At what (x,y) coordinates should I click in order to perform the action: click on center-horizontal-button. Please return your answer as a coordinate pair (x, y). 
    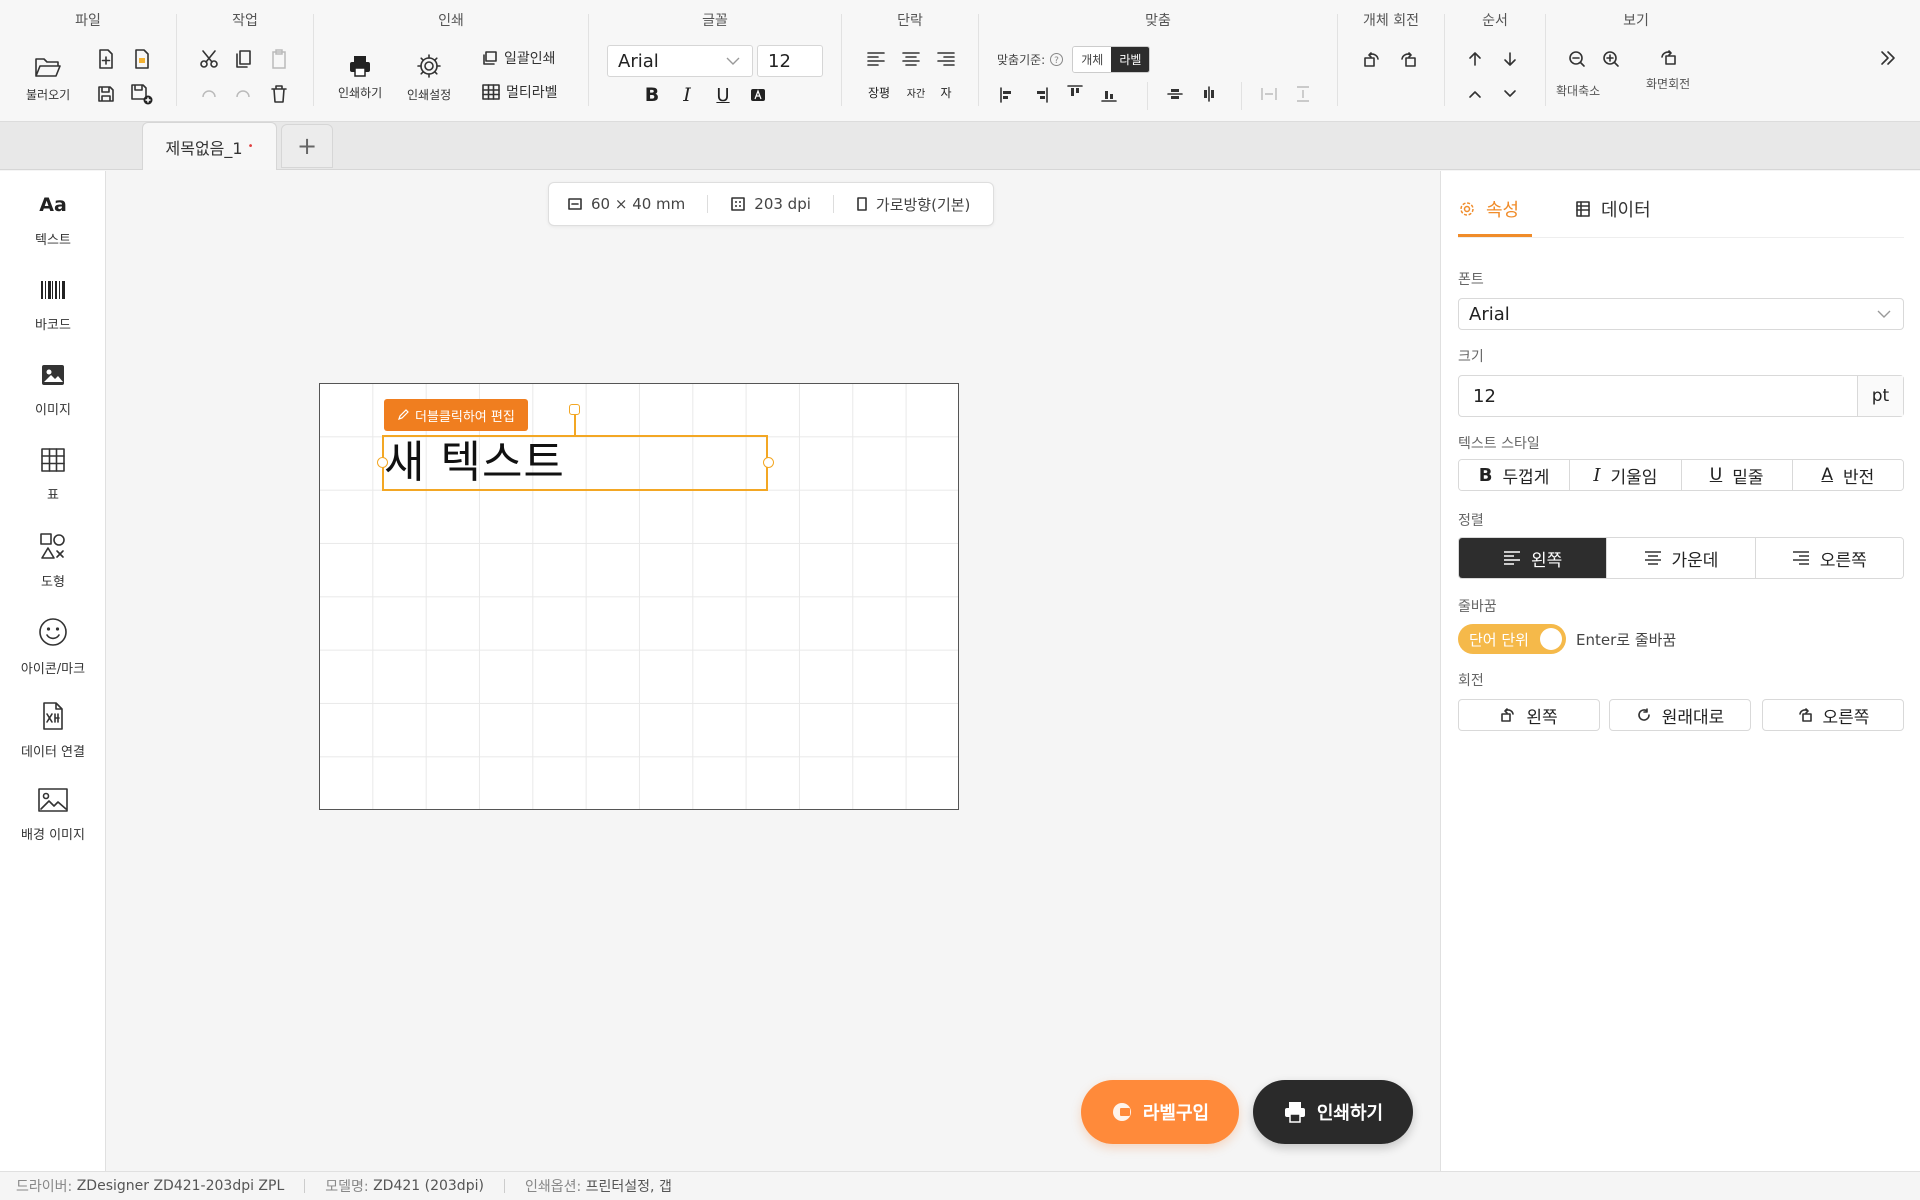
    Looking at the image, I should click on (1209, 94).